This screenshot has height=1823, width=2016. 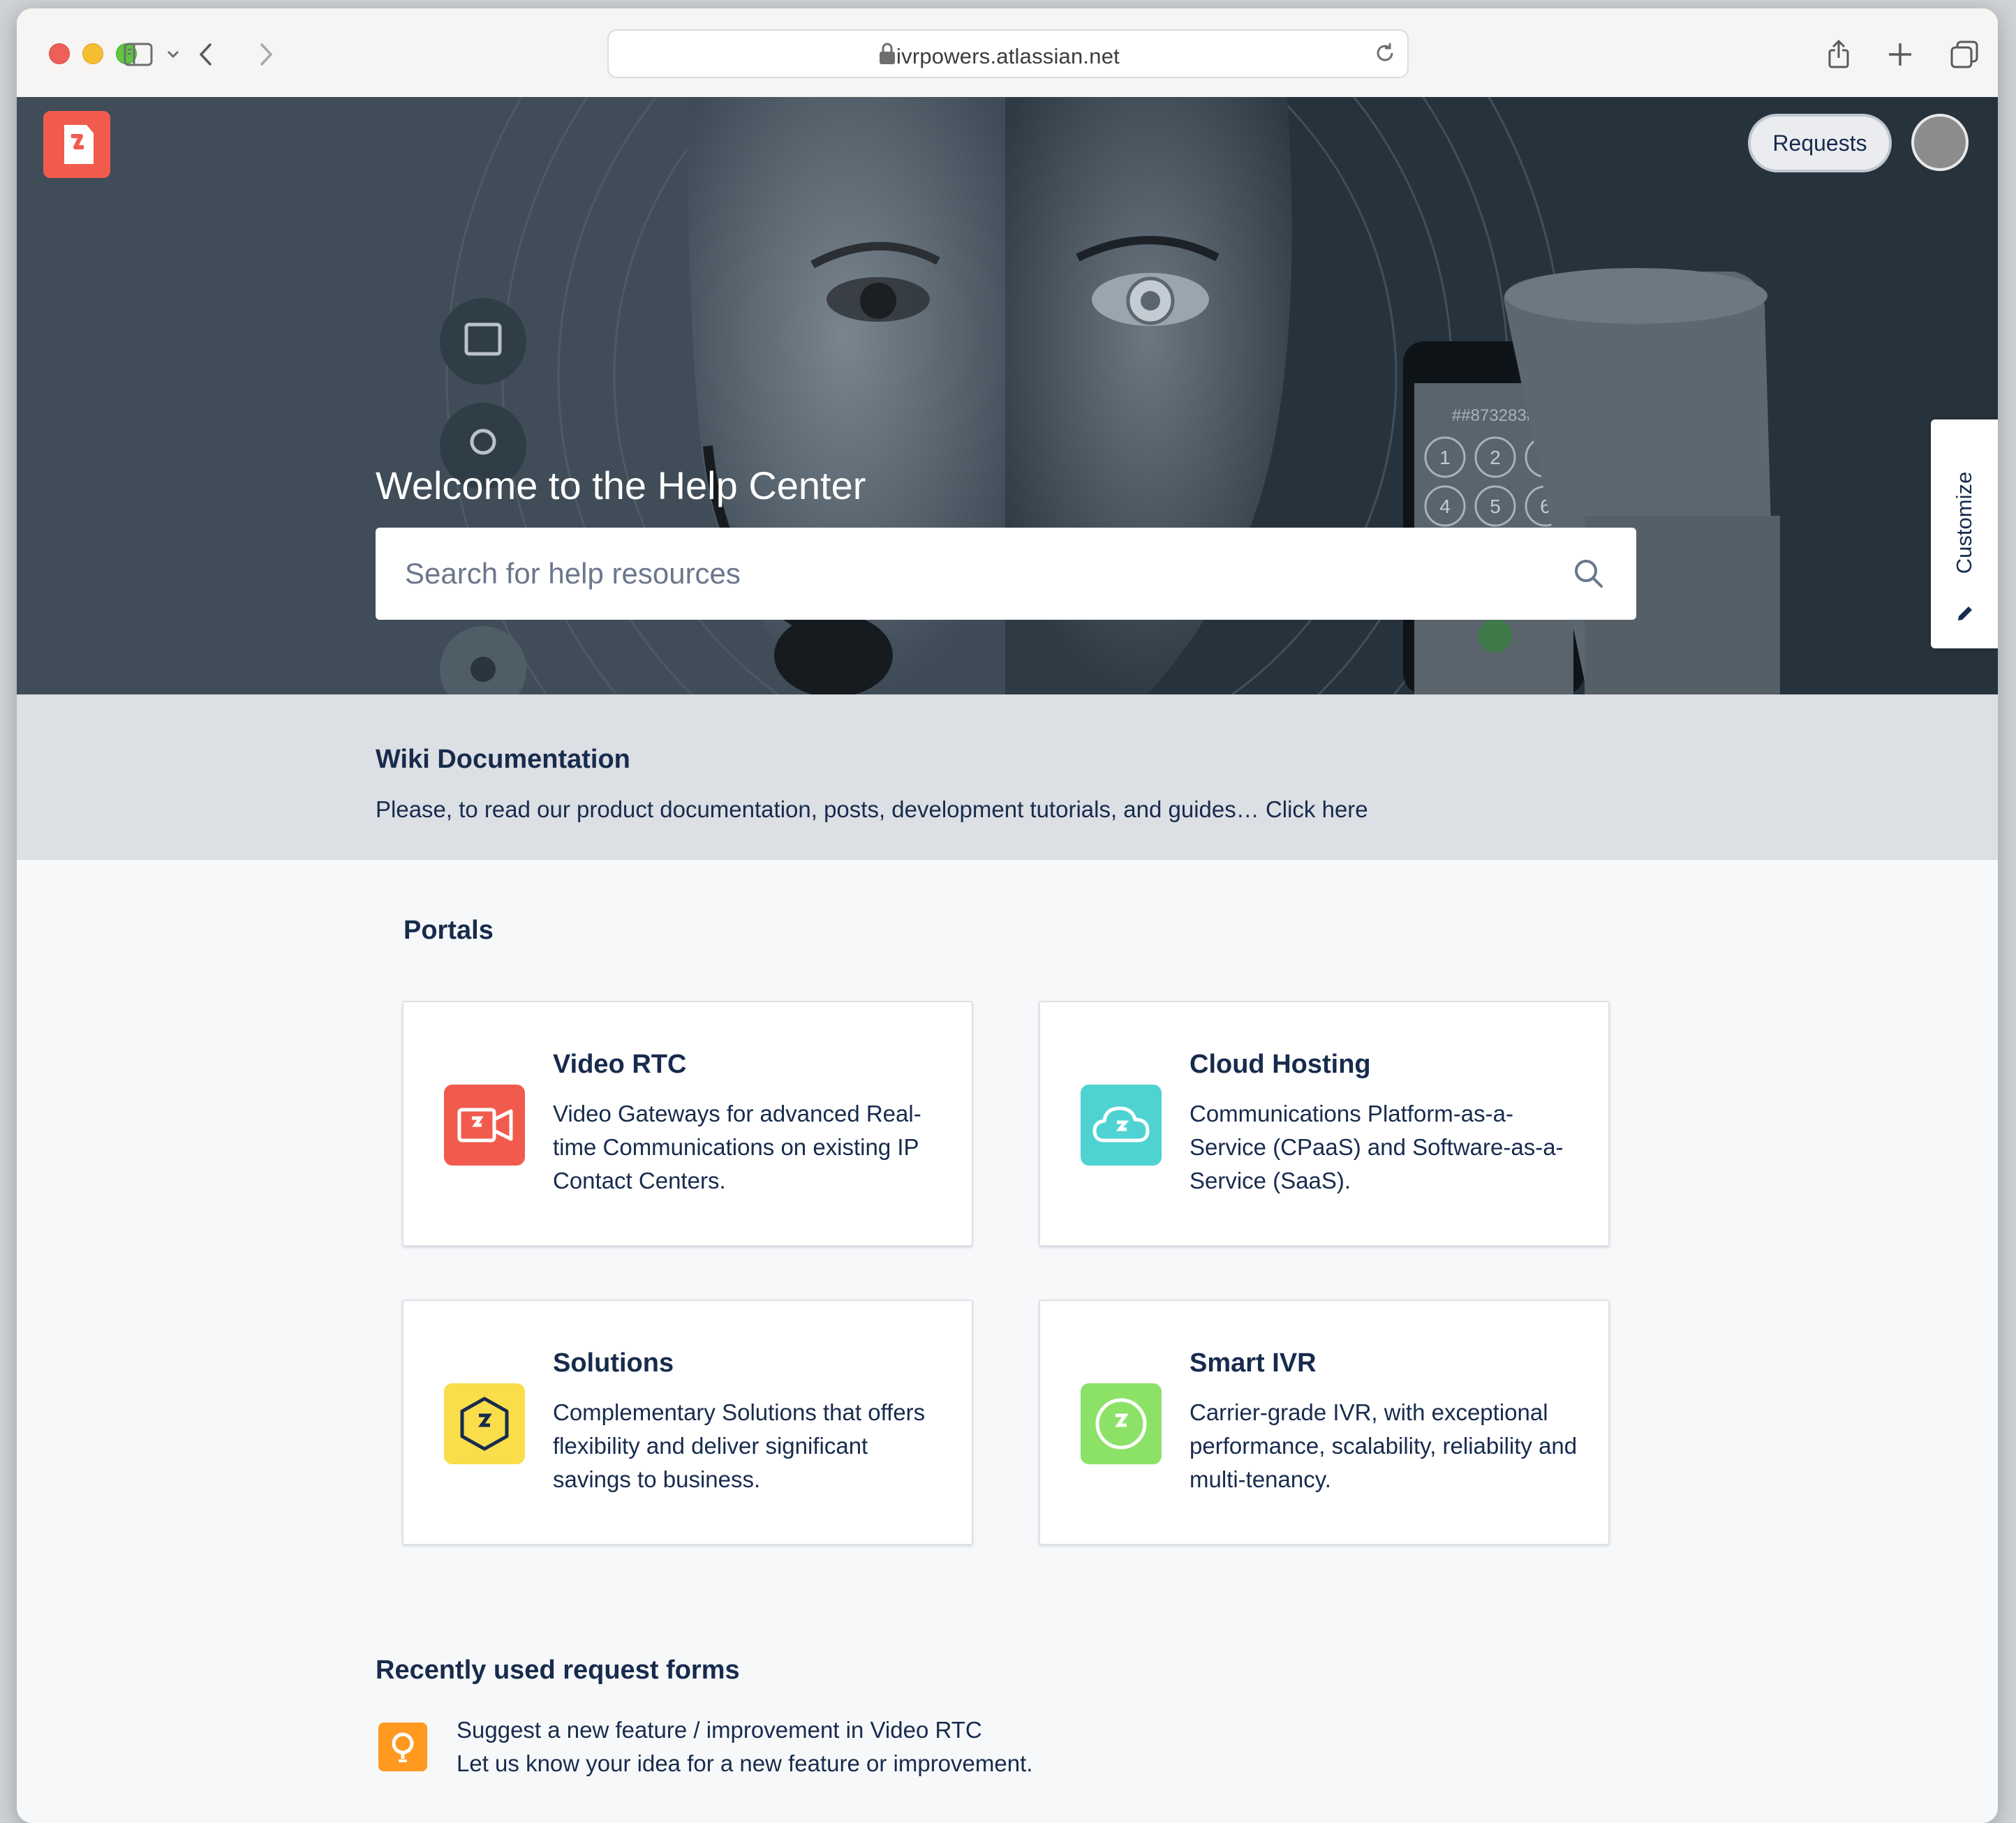 What do you see at coordinates (1495, 506) in the screenshot?
I see `keypad-key: 5` at bounding box center [1495, 506].